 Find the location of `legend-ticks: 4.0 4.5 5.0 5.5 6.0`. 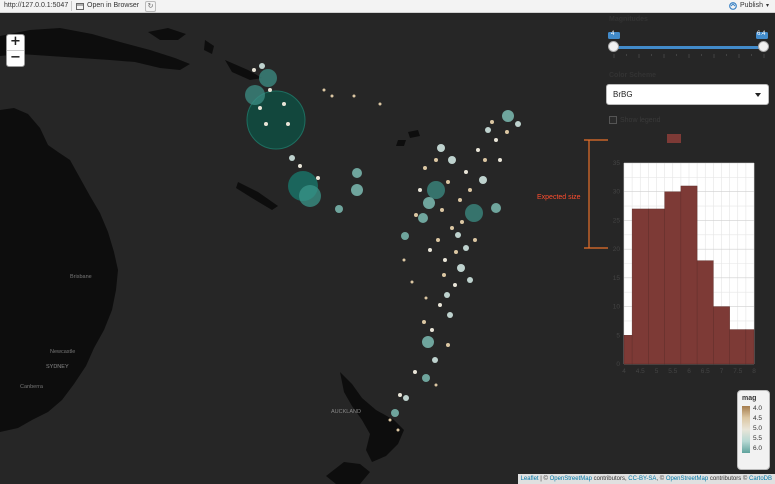

legend-ticks: 4.0 4.5 5.0 5.5 6.0 is located at coordinates (761, 430).